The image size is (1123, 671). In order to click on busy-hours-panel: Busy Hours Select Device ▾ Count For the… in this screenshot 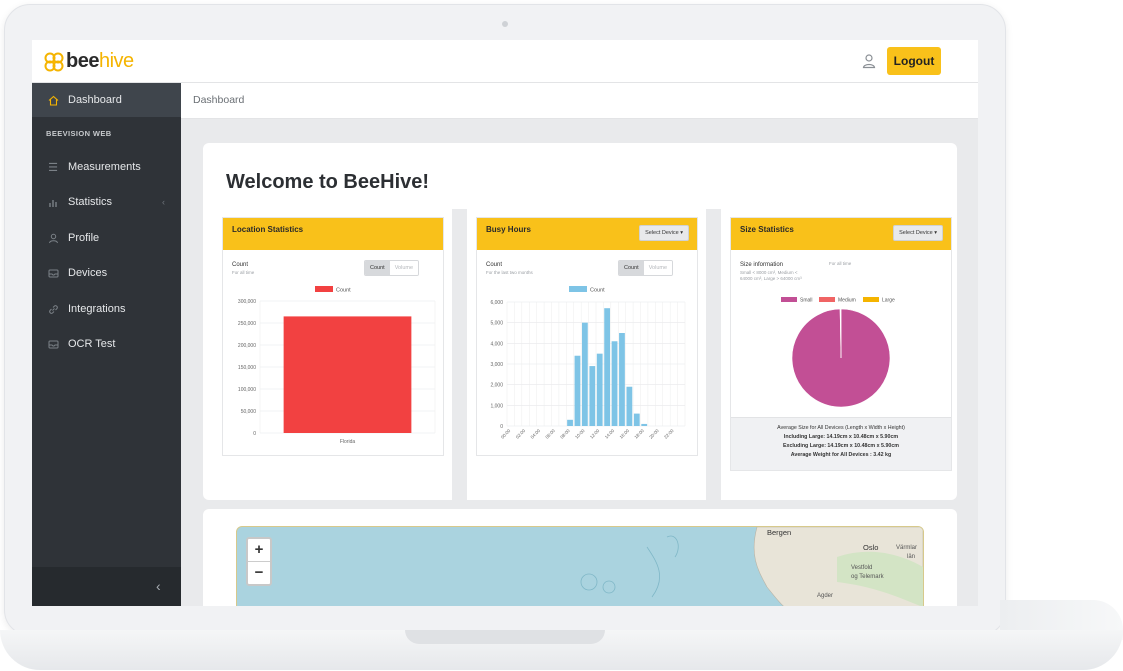, I will do `click(587, 336)`.